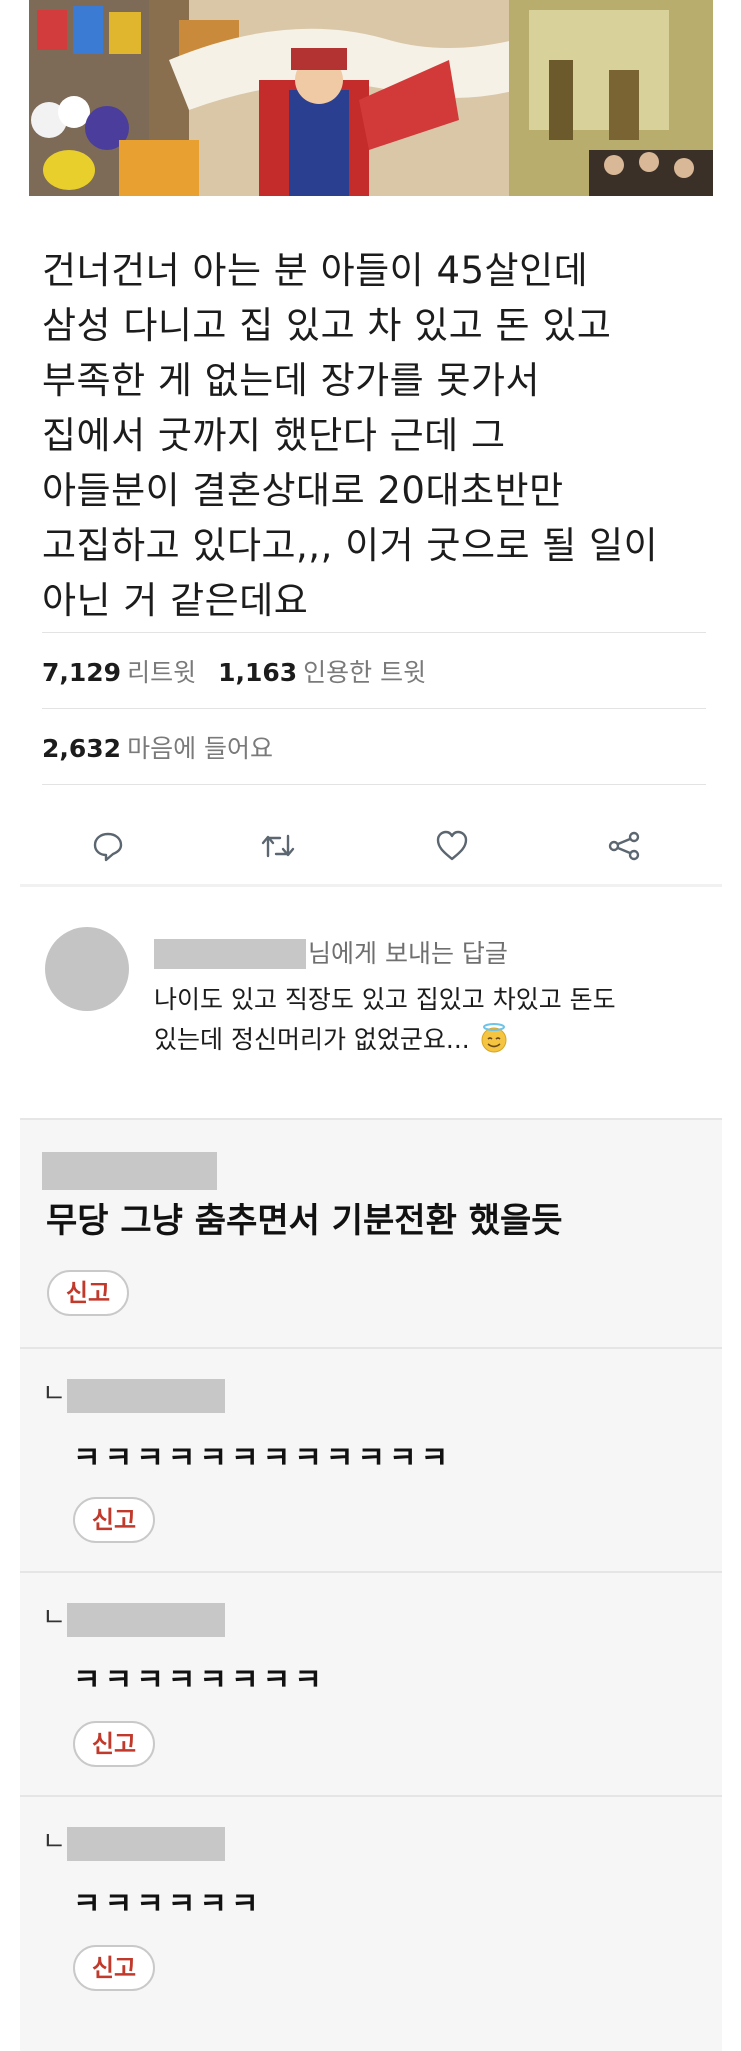 This screenshot has height=2051, width=741. I want to click on likes-stats-row: 2,632 마음에 들어요, so click(168, 749).